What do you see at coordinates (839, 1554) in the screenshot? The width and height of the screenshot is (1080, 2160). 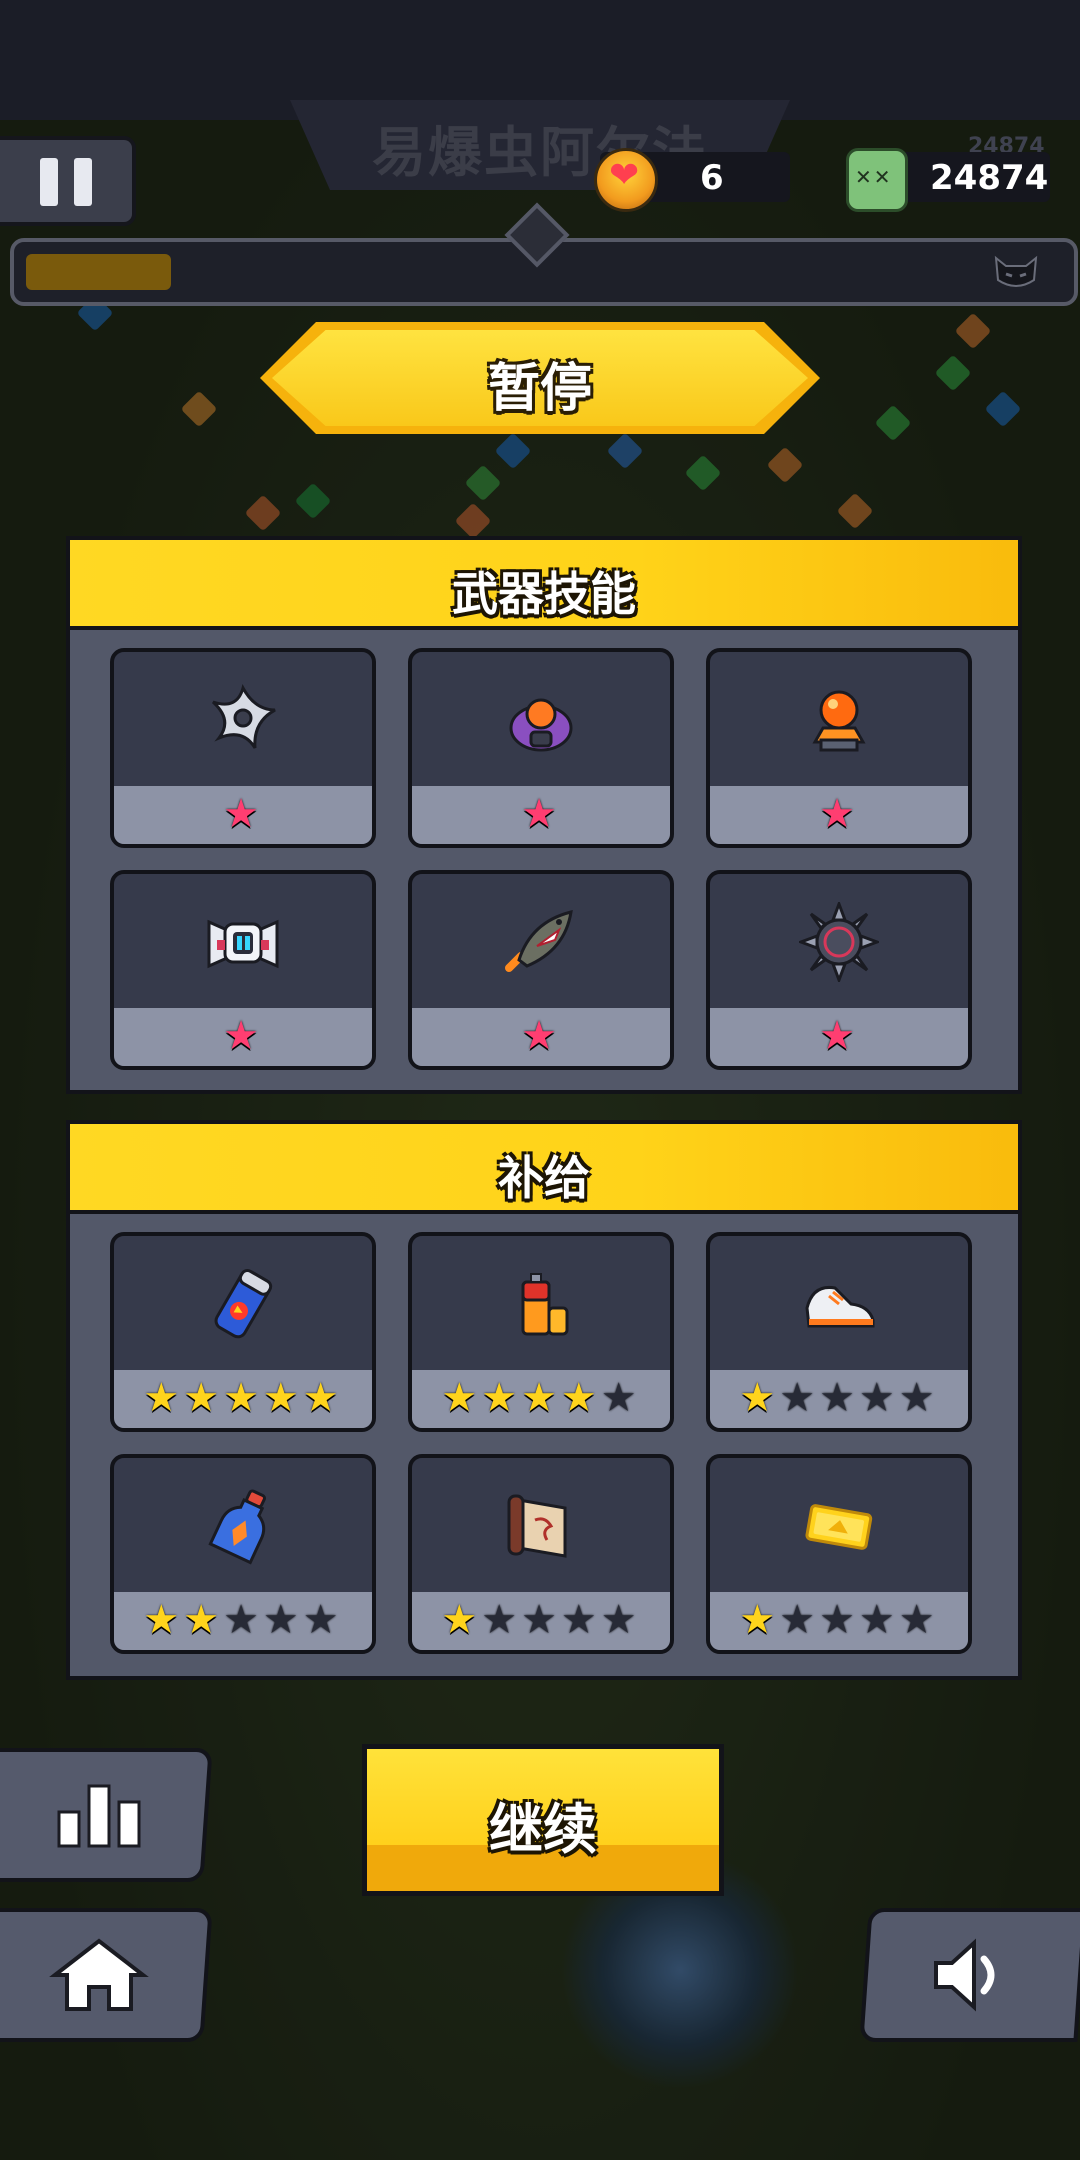 I see `supply-slot-6: ★★★★★` at bounding box center [839, 1554].